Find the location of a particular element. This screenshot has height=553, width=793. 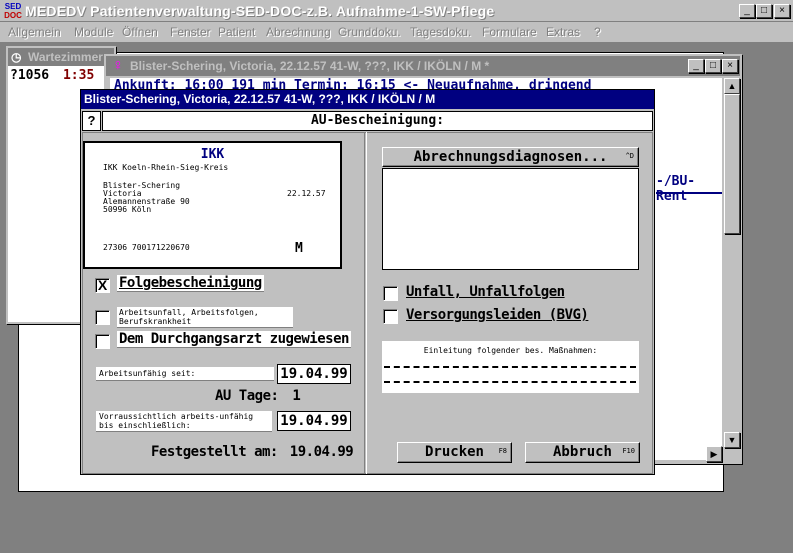

menu-formulare: Formulare is located at coordinates (509, 32).